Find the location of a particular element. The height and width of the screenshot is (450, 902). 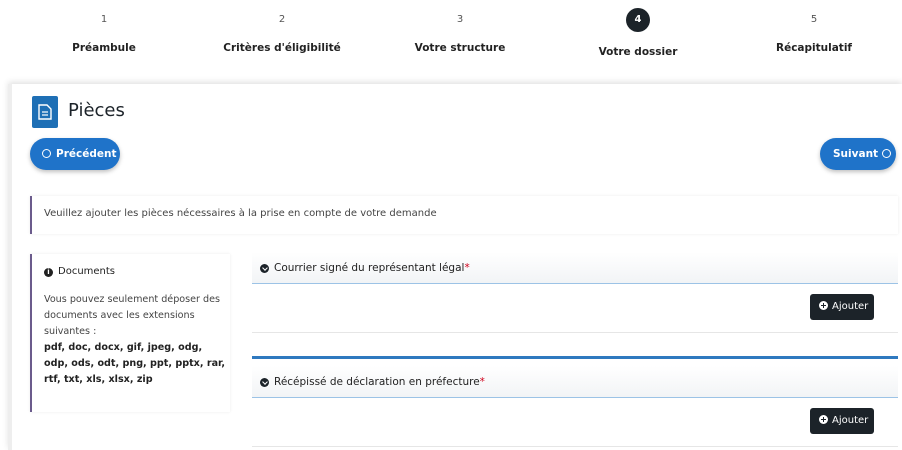

step-4-active: 4 Votre dossier is located at coordinates (638, 33).